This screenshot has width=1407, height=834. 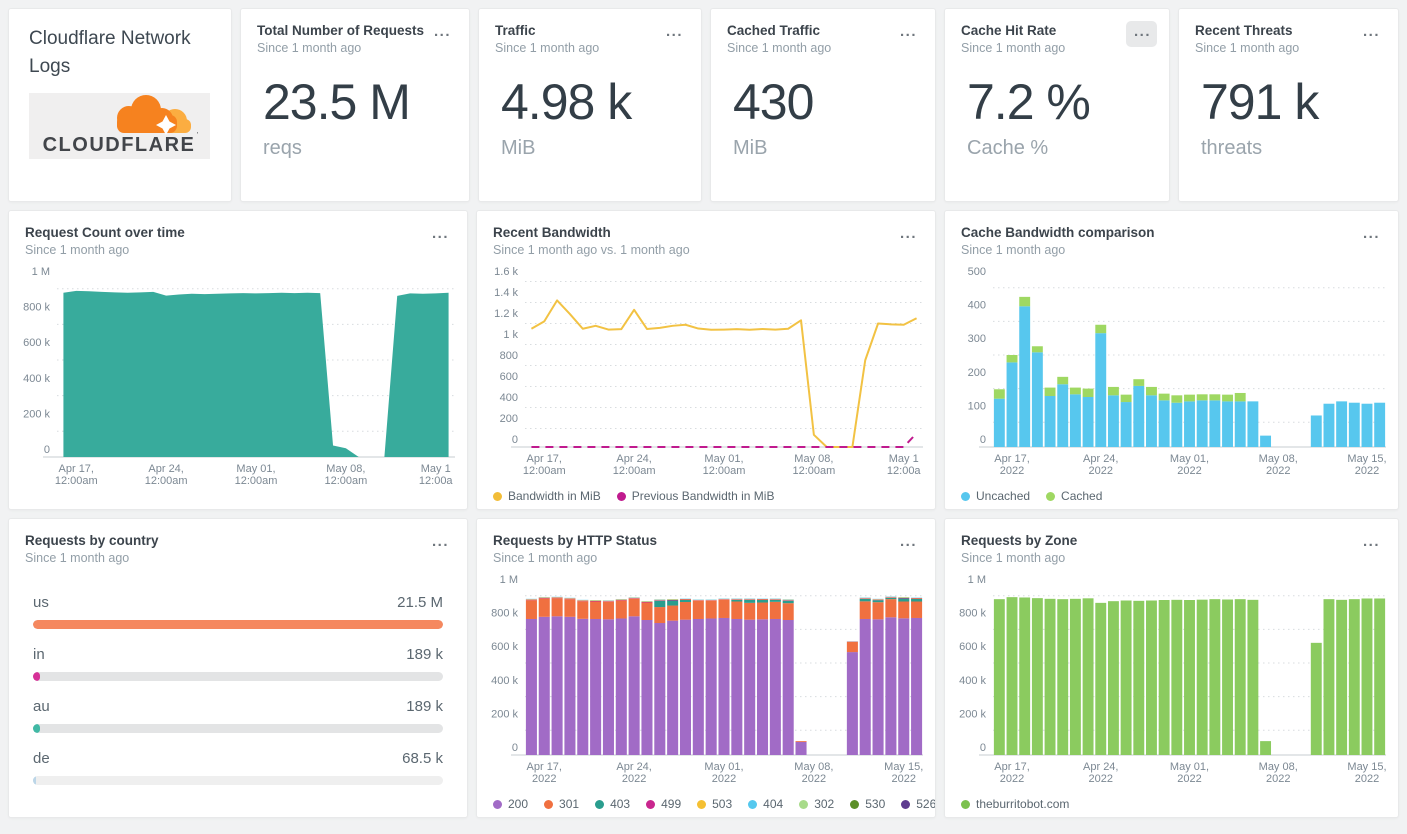 What do you see at coordinates (554, 496) in the screenshot?
I see `legend-label: Bandwidth in MiB` at bounding box center [554, 496].